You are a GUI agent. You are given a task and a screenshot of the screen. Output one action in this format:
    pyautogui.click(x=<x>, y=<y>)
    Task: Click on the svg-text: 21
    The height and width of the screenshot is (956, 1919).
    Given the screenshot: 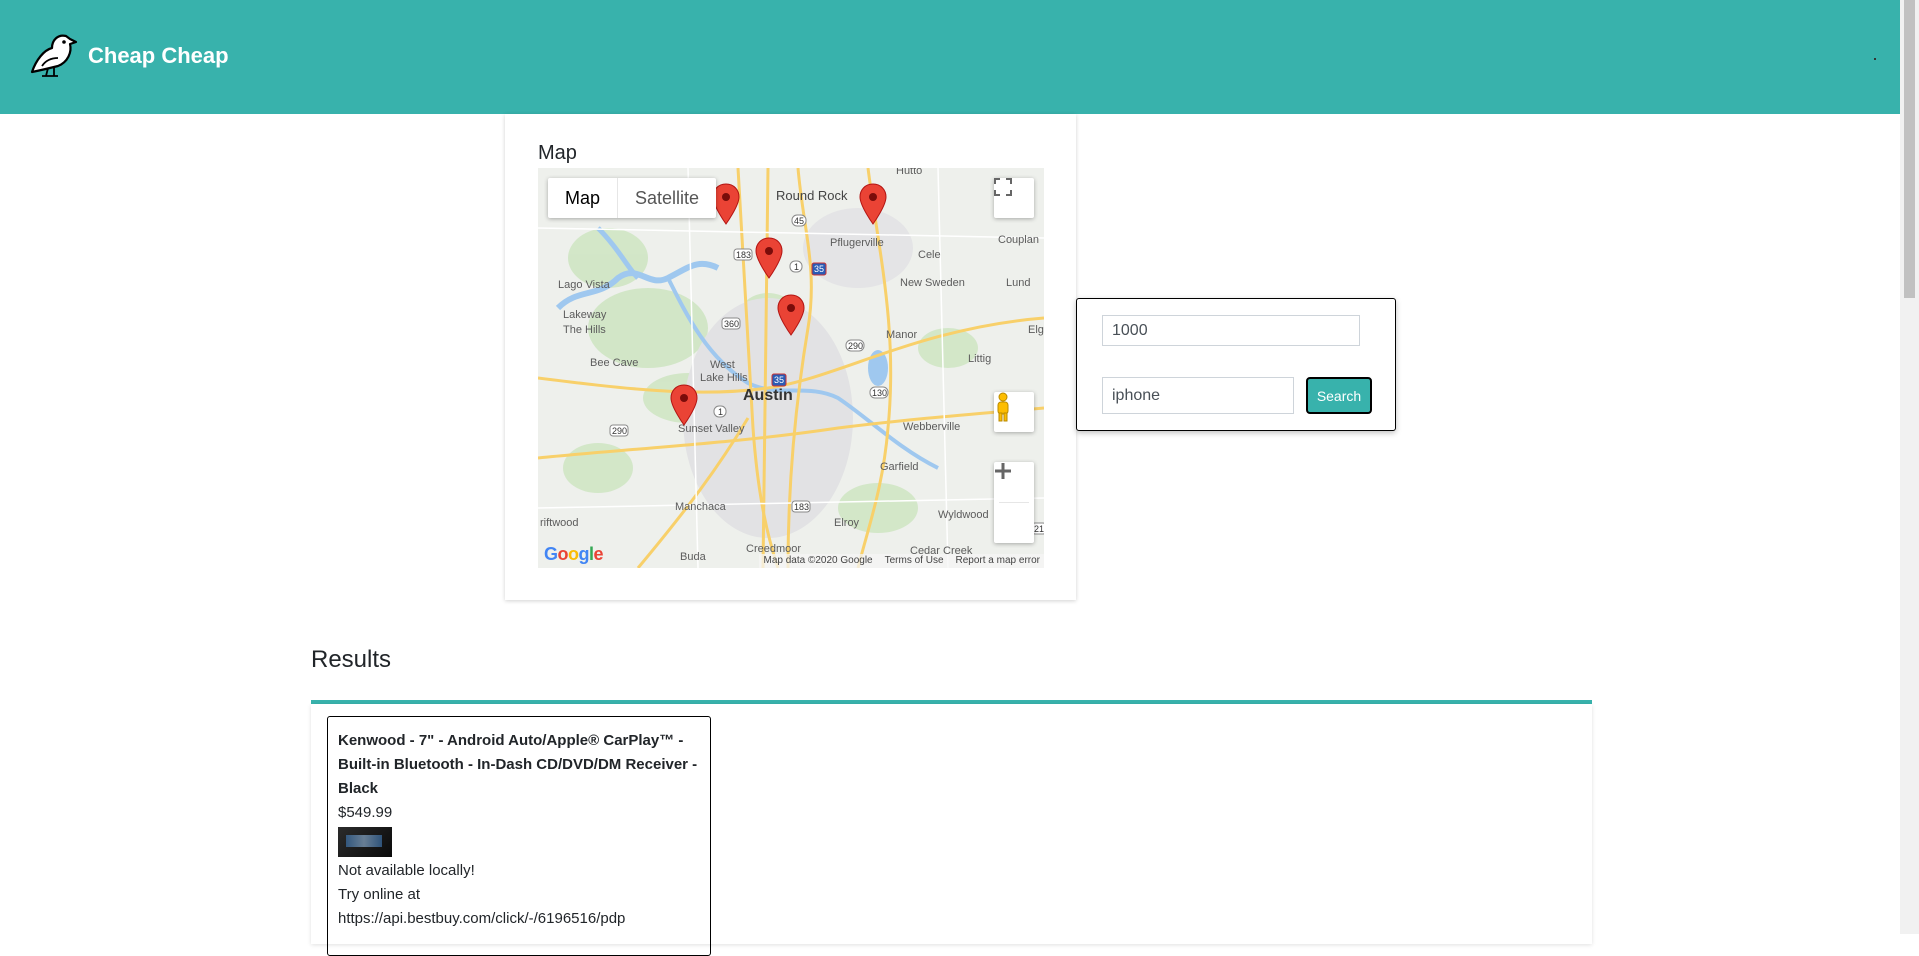 What is the action you would take?
    pyautogui.click(x=1039, y=529)
    